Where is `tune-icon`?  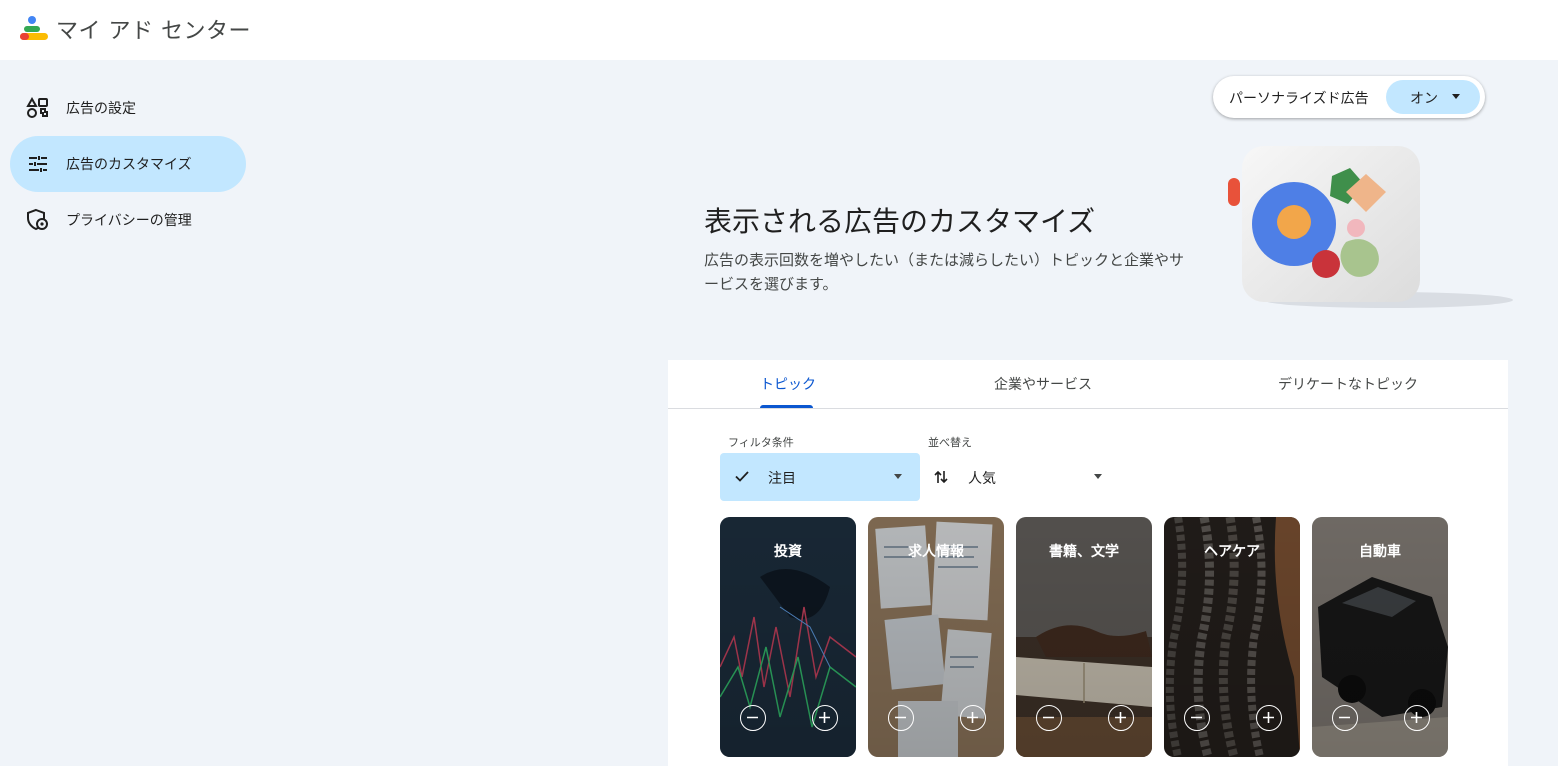
tune-icon is located at coordinates (38, 164).